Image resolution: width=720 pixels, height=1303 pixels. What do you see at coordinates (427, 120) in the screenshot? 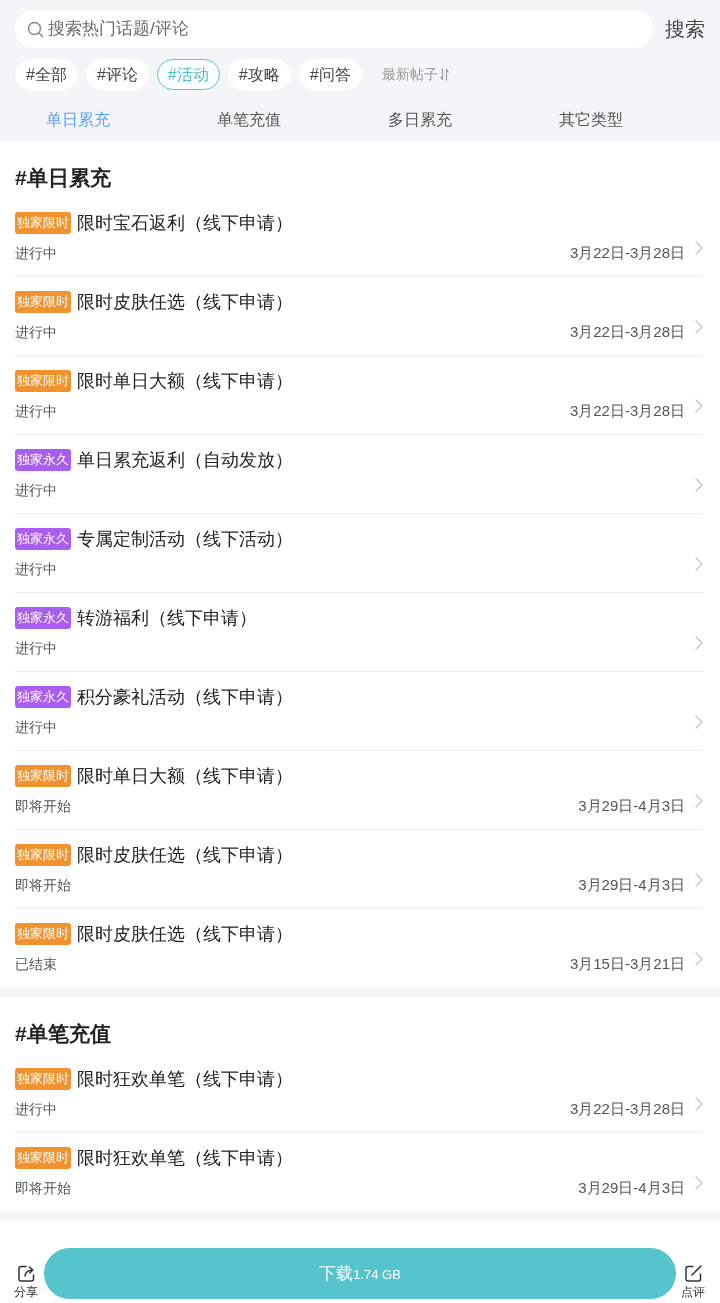
I see `category-tab: 多日累充` at bounding box center [427, 120].